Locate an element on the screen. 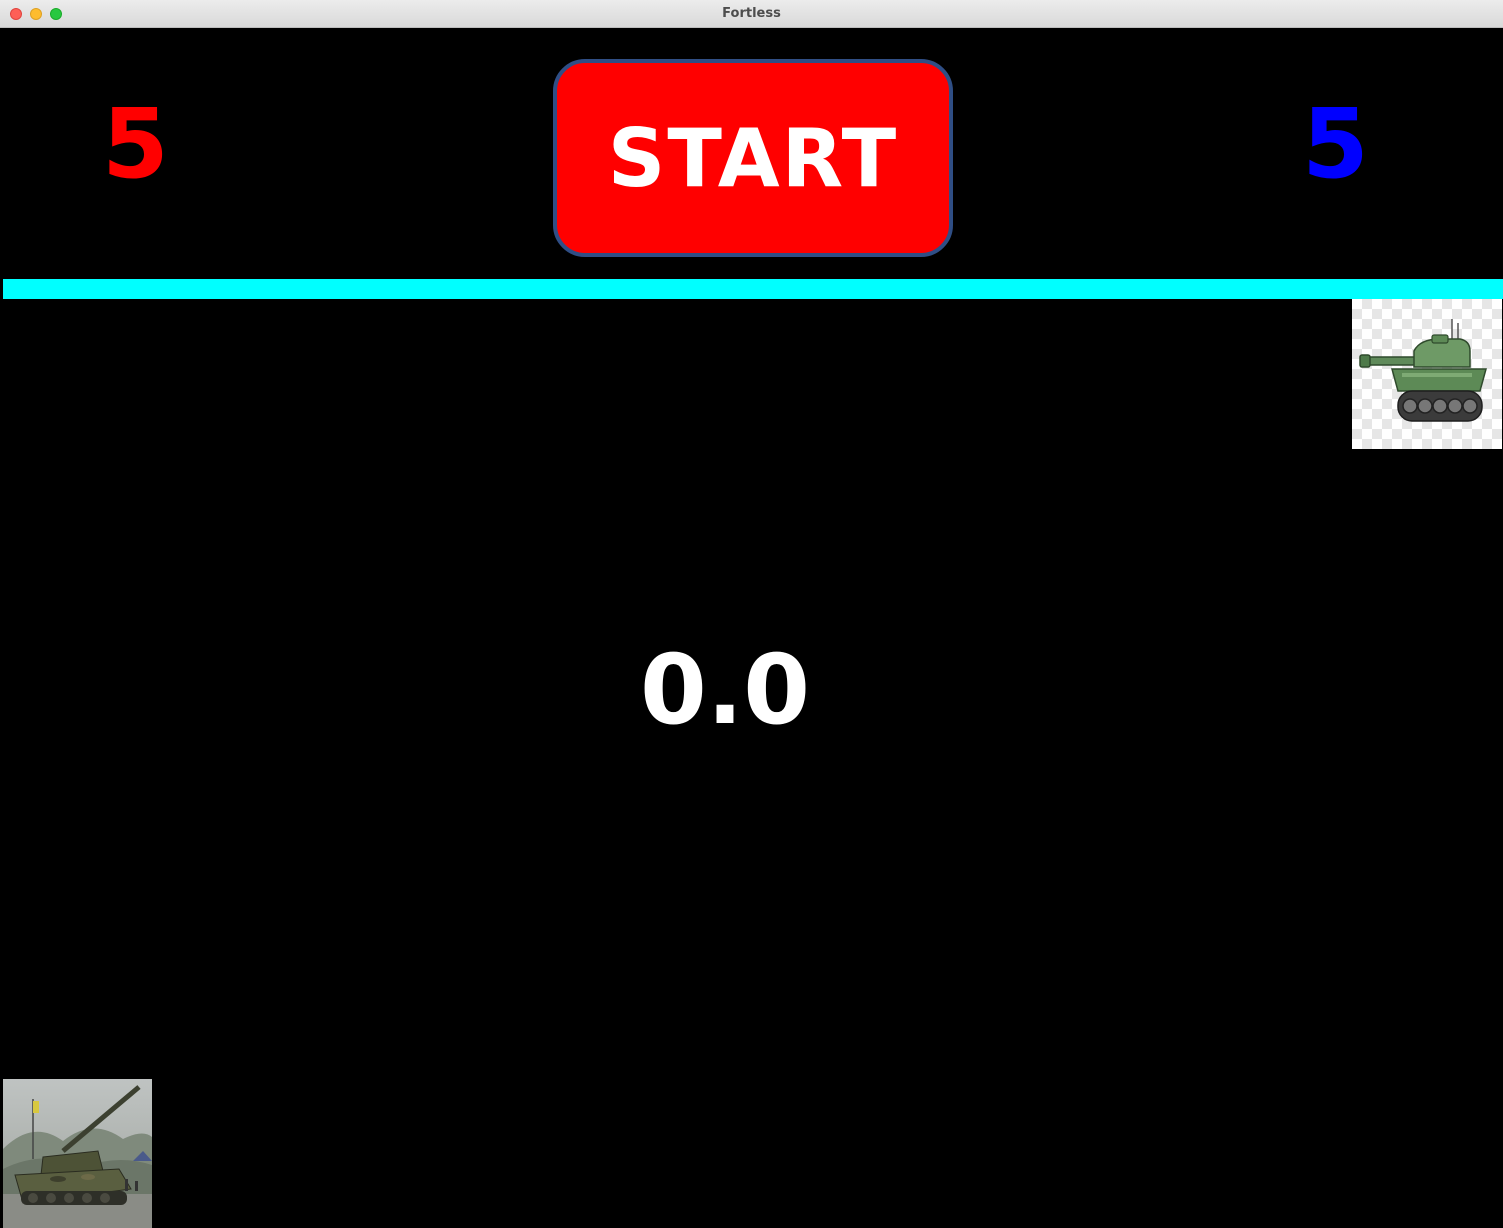  title-bar: Fortless is located at coordinates (751, 14).